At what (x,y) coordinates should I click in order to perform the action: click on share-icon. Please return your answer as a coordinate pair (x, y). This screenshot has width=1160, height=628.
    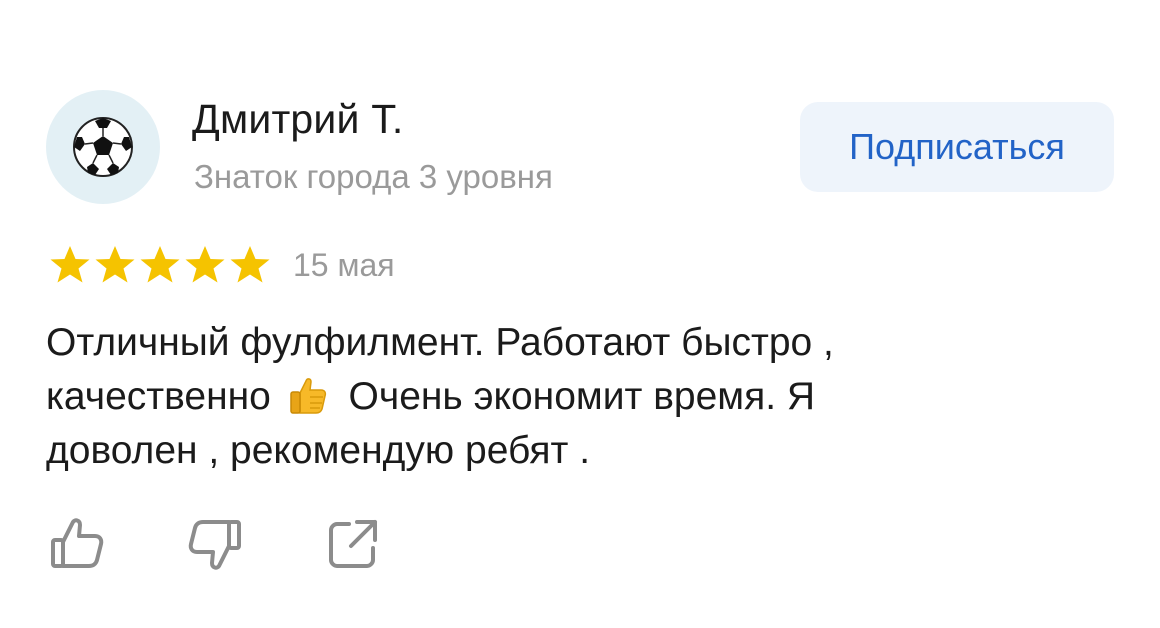
    Looking at the image, I should click on (353, 544).